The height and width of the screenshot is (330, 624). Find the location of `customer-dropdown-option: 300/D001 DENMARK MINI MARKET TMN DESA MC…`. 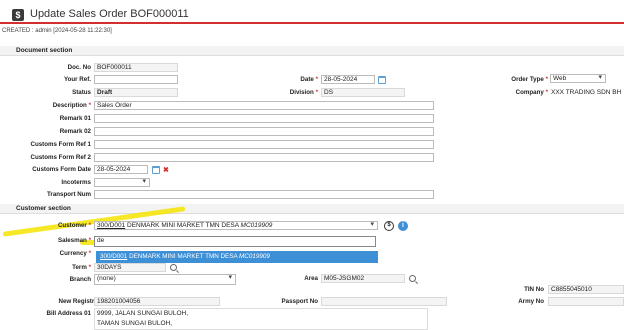

customer-dropdown-option: 300/D001 DENMARK MINI MARKET TMN DESA MC… is located at coordinates (237, 257).